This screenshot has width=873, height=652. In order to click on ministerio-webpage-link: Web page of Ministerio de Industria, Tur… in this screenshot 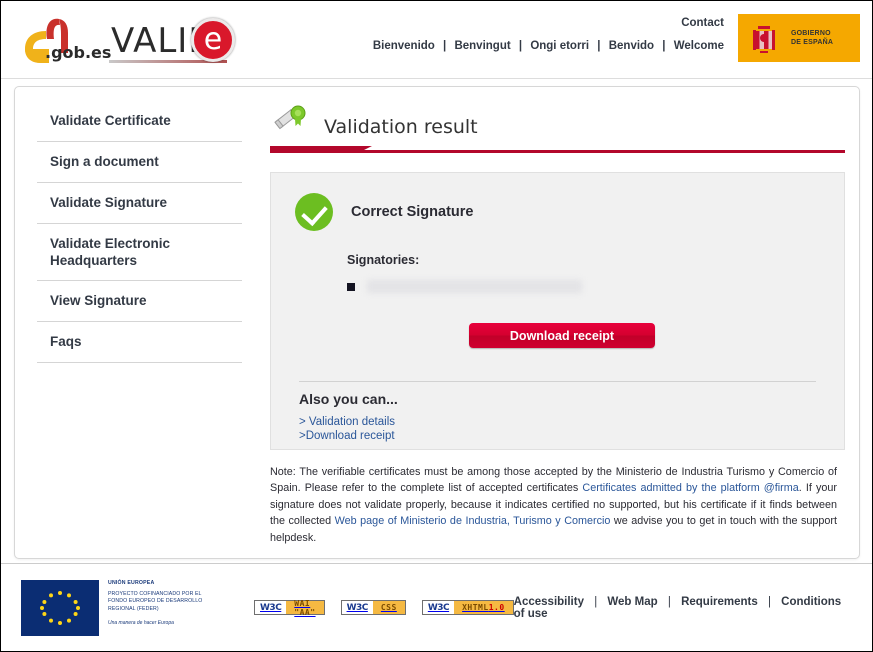, I will do `click(473, 521)`.